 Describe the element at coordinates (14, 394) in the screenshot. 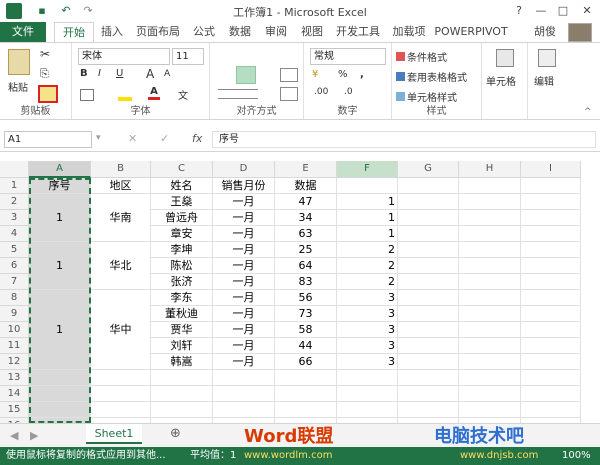

I see `row-header-14: 14` at that location.